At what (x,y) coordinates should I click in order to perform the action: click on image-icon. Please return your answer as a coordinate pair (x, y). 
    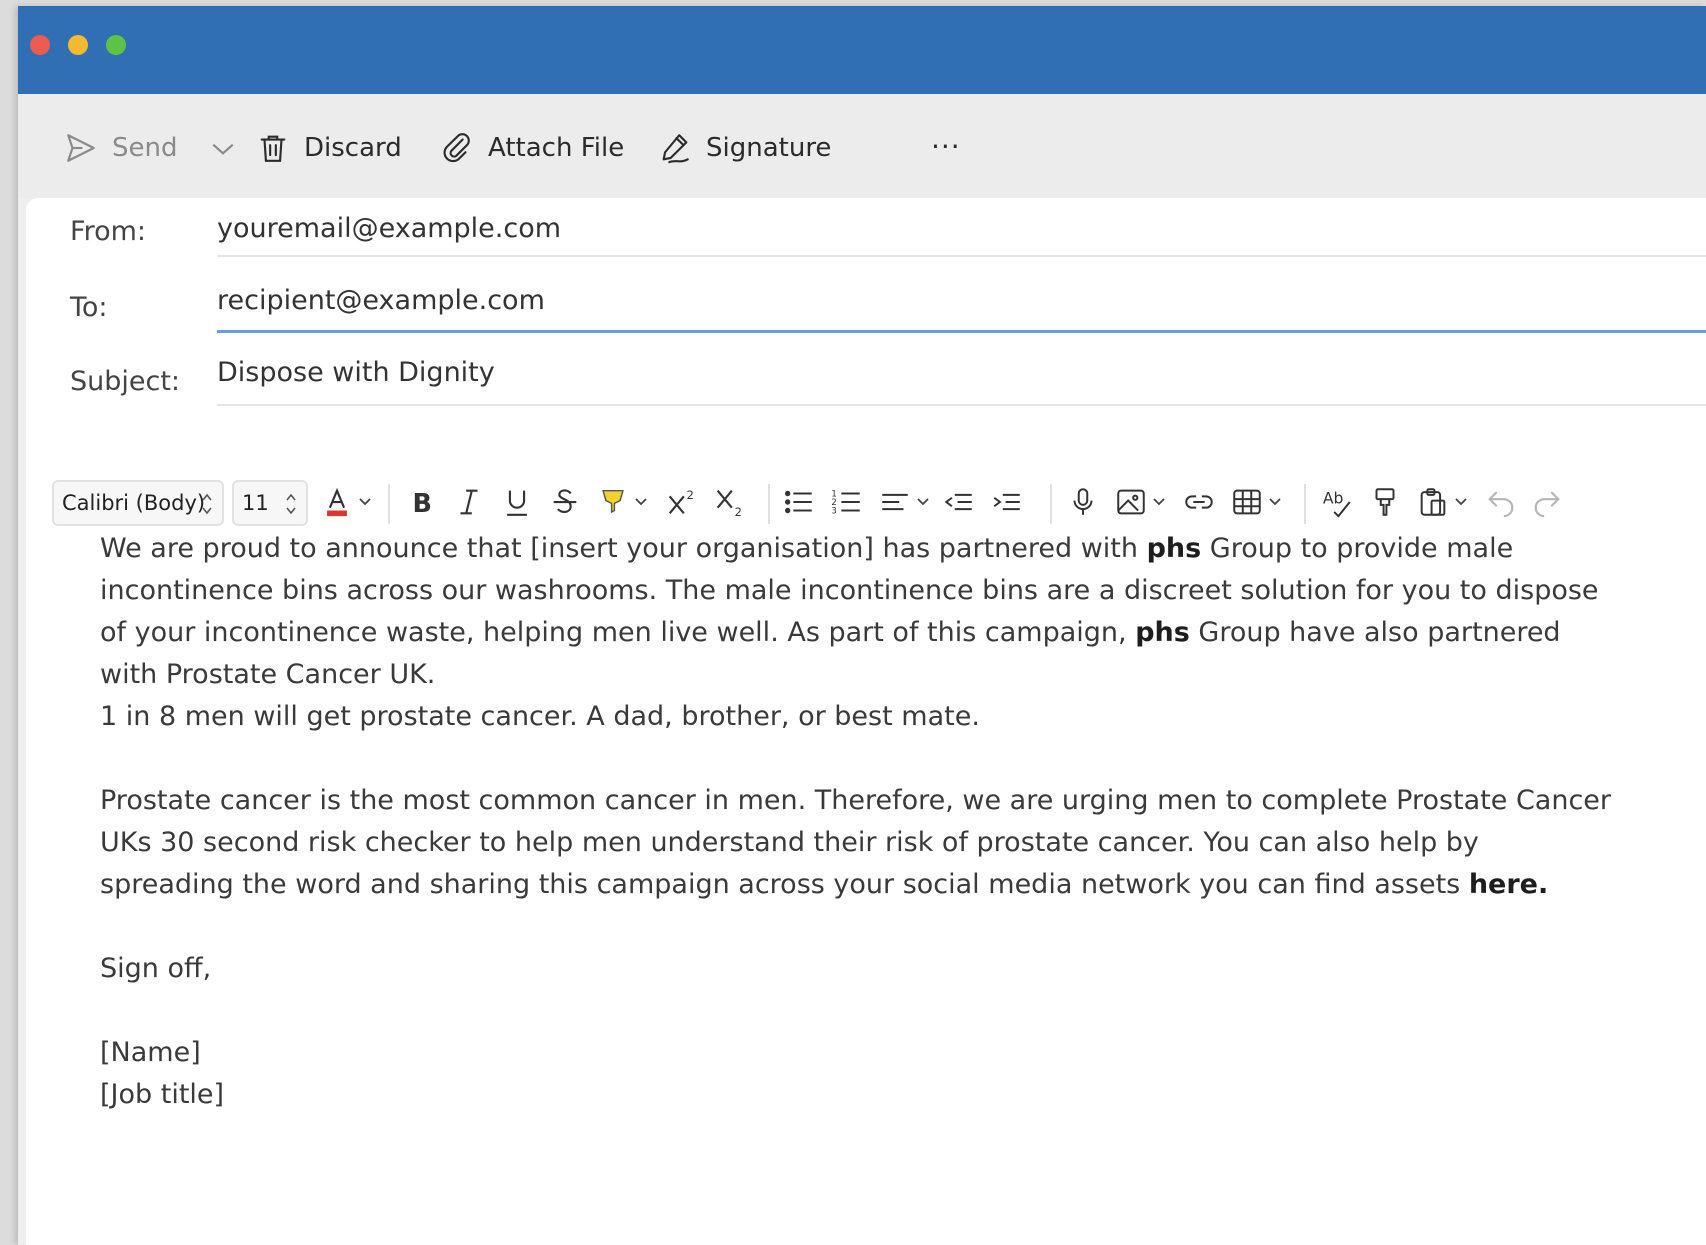
    Looking at the image, I should click on (1131, 502).